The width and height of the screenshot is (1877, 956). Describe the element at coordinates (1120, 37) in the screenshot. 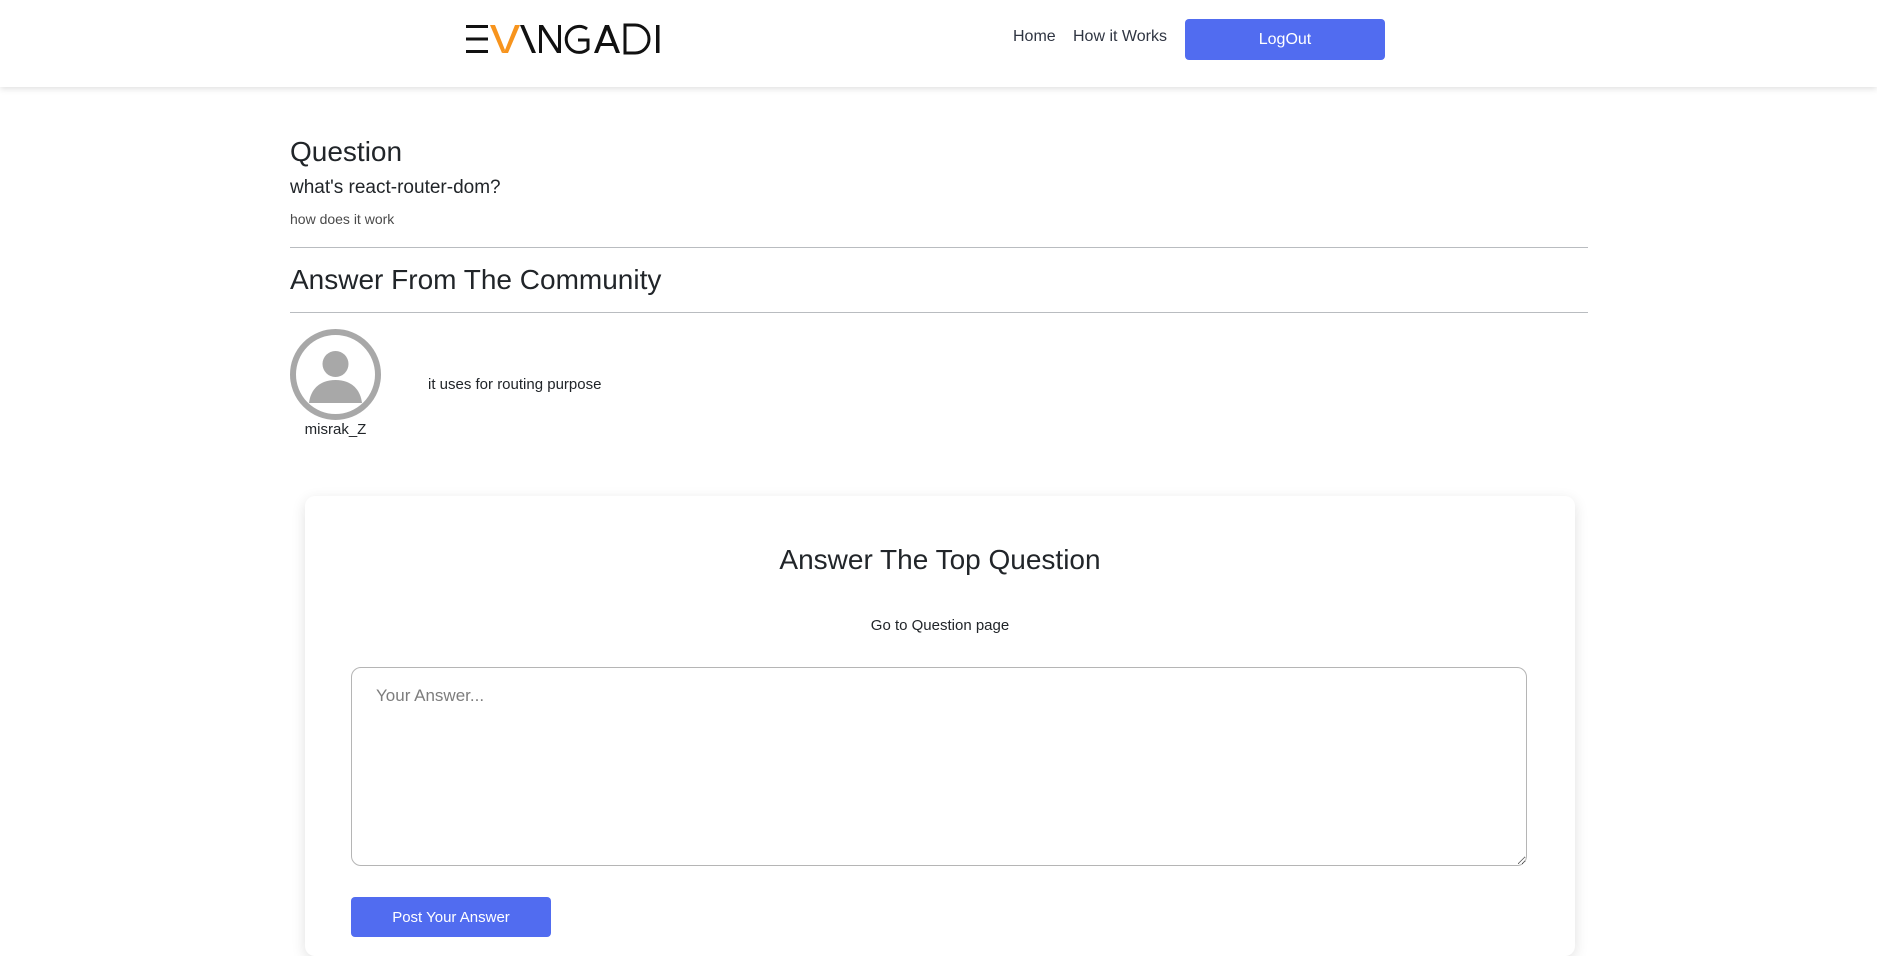

I see `nav-how-it-works-link: How it Works` at that location.